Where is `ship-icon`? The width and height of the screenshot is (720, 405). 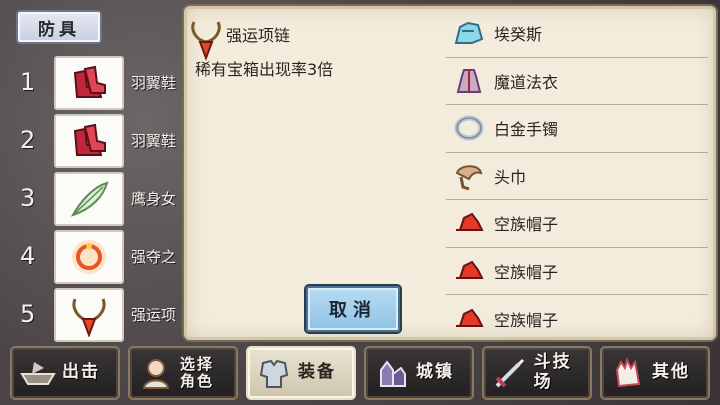
ship-icon is located at coordinates (38, 373).